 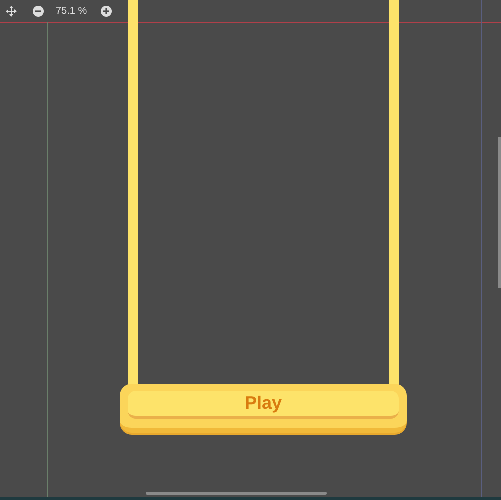 What do you see at coordinates (499, 212) in the screenshot?
I see `vertical-scrollbar` at bounding box center [499, 212].